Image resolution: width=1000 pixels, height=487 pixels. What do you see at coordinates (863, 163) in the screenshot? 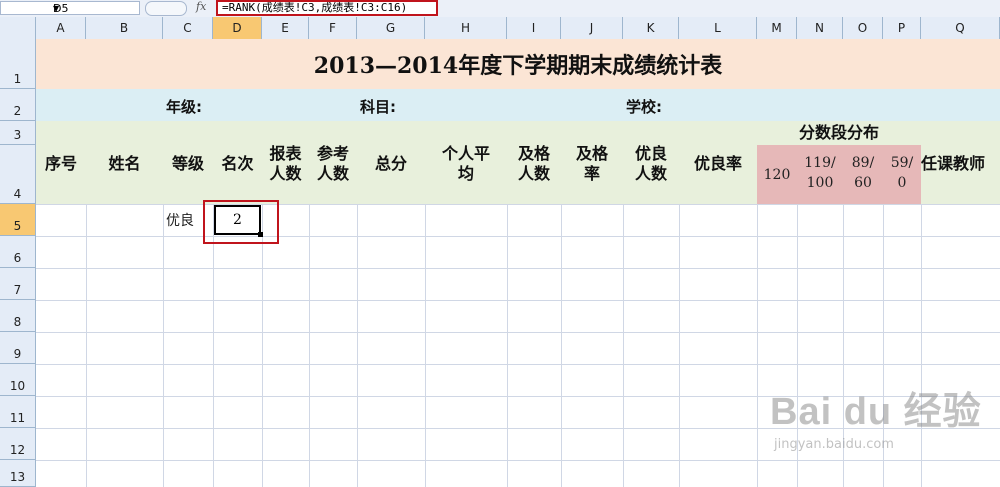
I see `dist-bin-3-line1: 89/` at bounding box center [863, 163].